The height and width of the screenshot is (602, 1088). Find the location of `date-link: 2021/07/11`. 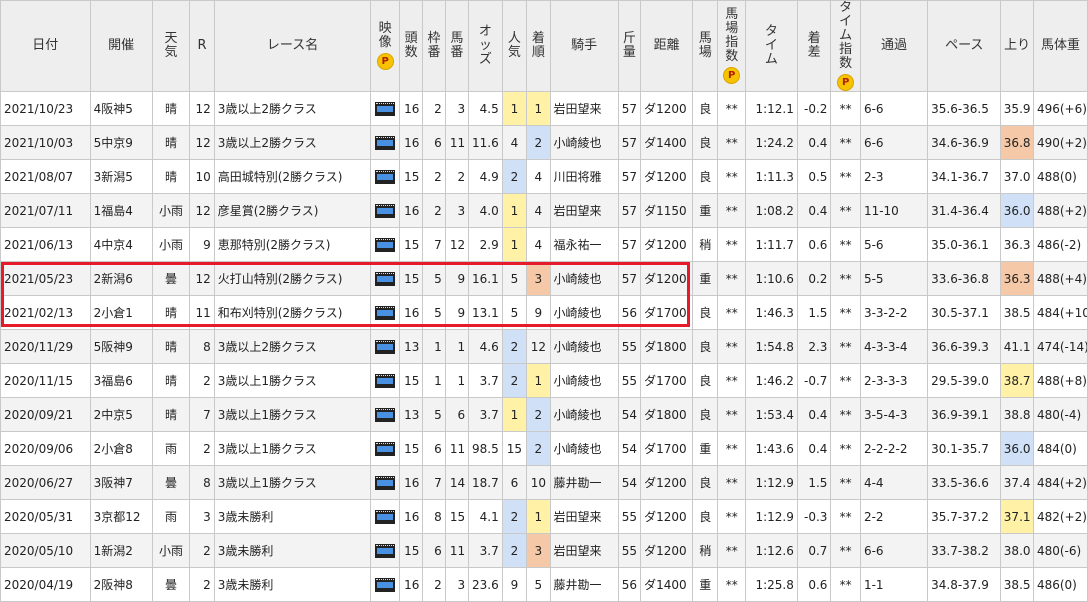

date-link: 2021/07/11 is located at coordinates (45, 210).